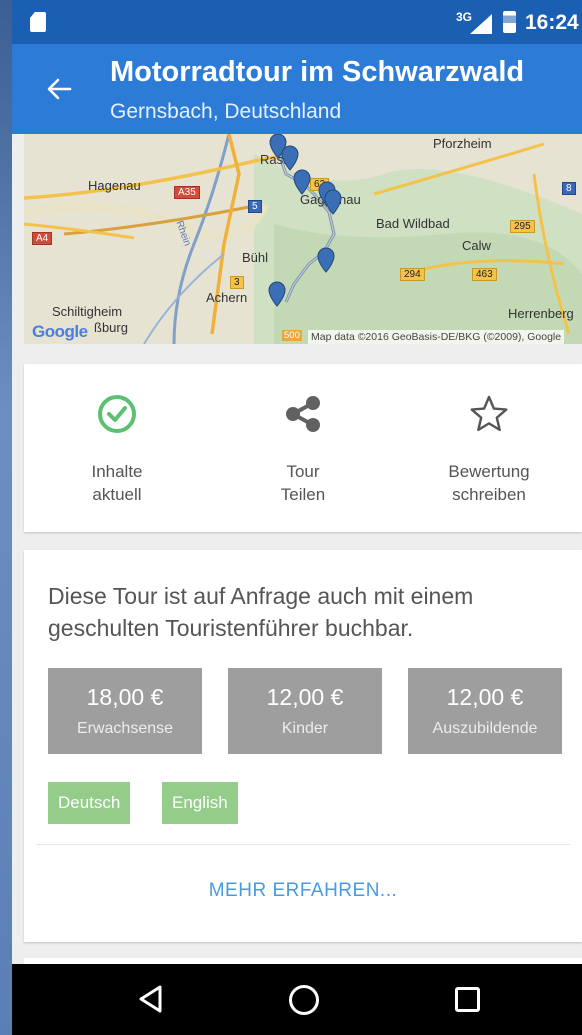 Image resolution: width=582 pixels, height=1035 pixels. Describe the element at coordinates (117, 494) in the screenshot. I see `content-updated-label-line2: aktuell` at that location.